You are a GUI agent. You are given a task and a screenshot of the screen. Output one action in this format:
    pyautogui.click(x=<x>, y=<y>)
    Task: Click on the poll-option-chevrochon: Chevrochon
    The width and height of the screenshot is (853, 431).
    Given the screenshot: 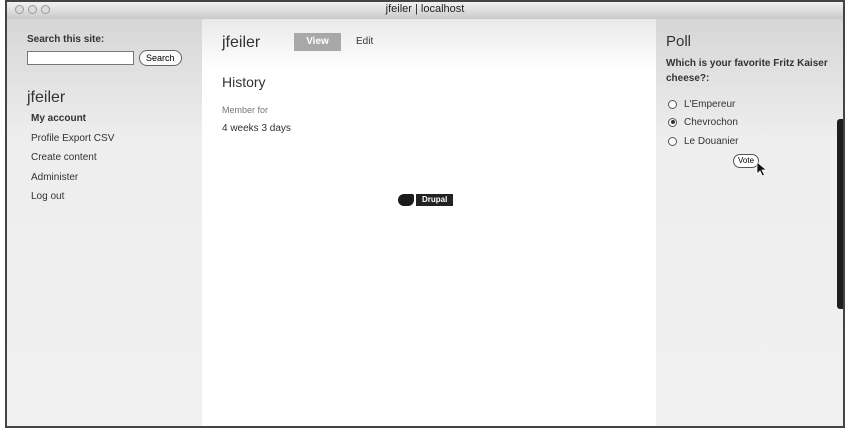 What is the action you would take?
    pyautogui.click(x=703, y=122)
    